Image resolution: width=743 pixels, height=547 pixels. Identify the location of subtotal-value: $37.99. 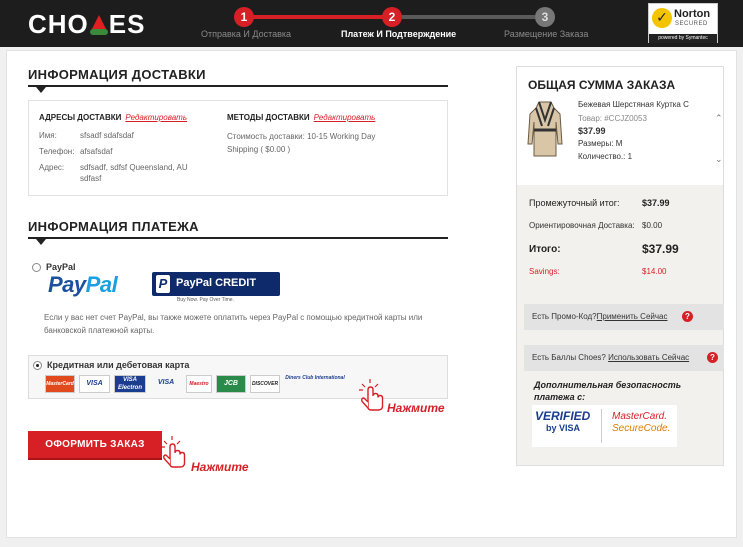
(656, 203).